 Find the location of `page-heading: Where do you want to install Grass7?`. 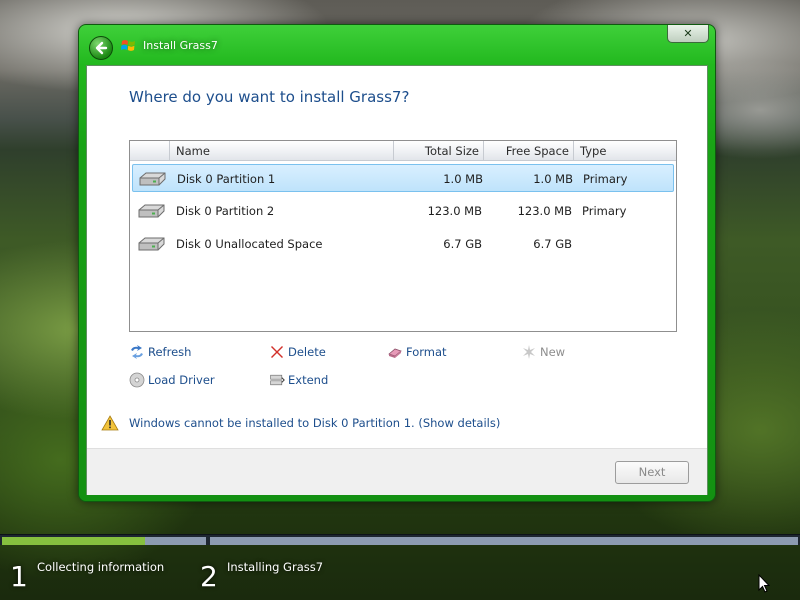

page-heading: Where do you want to install Grass7? is located at coordinates (269, 97).